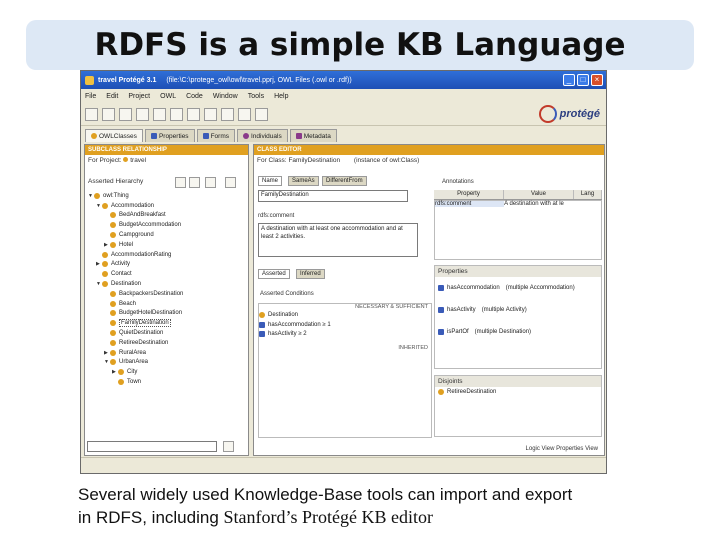 The image size is (720, 540). Describe the element at coordinates (345, 325) in the screenshot. I see `condition-row: hasAccommodation ≥ 1` at that location.